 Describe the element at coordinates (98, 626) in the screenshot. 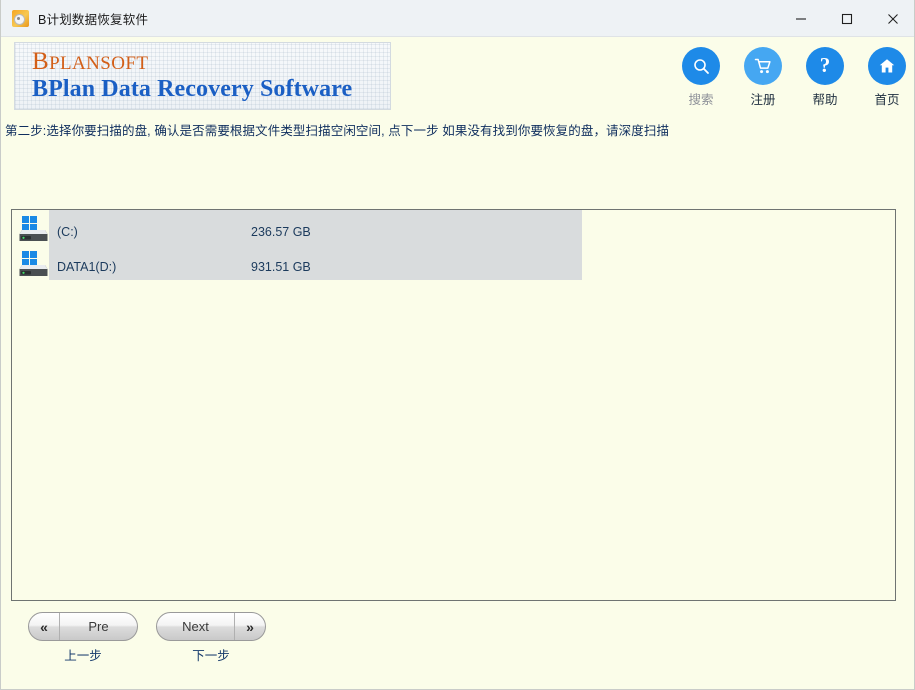

I see `previous-button-label: Pre` at that location.